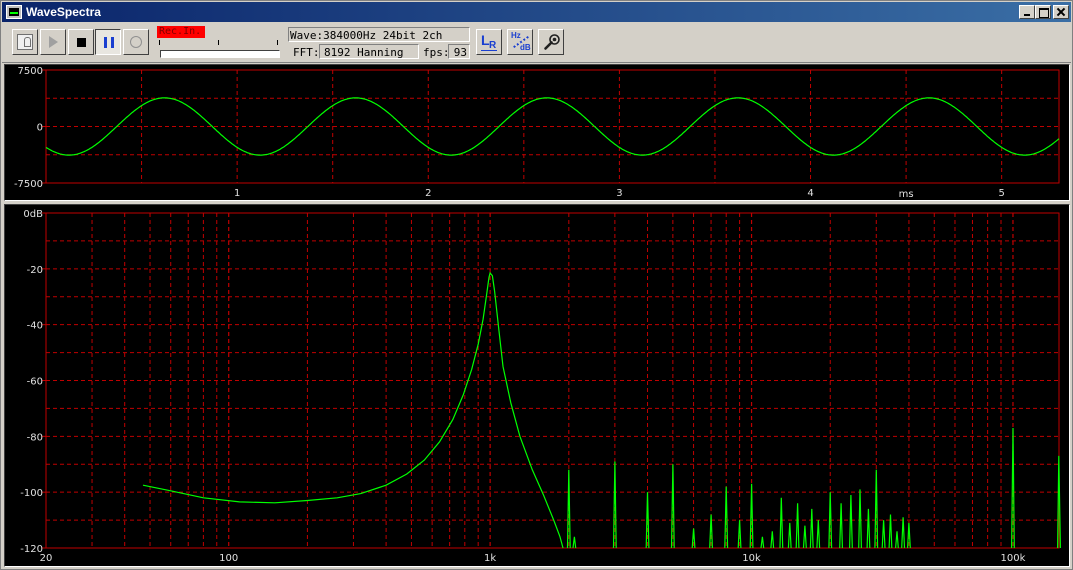  Describe the element at coordinates (35, 270) in the screenshot. I see `spectrum-y-tick-label: -20` at that location.